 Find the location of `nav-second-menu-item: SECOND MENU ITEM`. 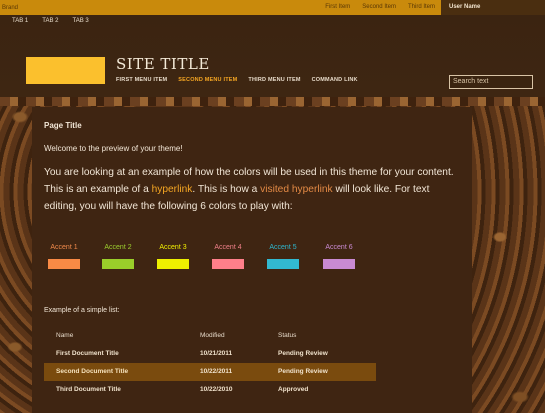

nav-second-menu-item: SECOND MENU ITEM is located at coordinates (207, 80).